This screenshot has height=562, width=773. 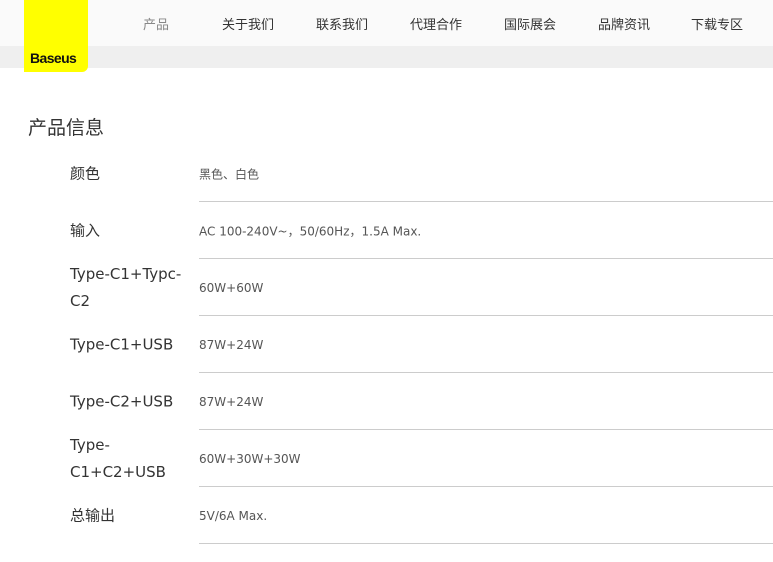 I want to click on spec-value: 60W+30W+30W, so click(x=250, y=458).